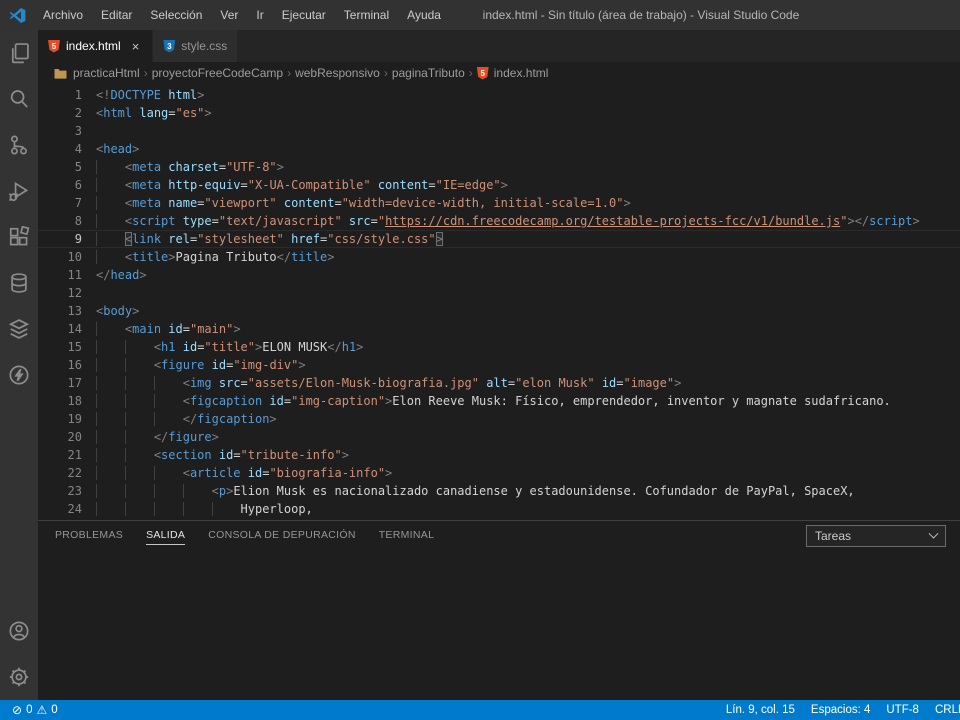  What do you see at coordinates (229, 347) in the screenshot?
I see `code-token: "title"` at bounding box center [229, 347].